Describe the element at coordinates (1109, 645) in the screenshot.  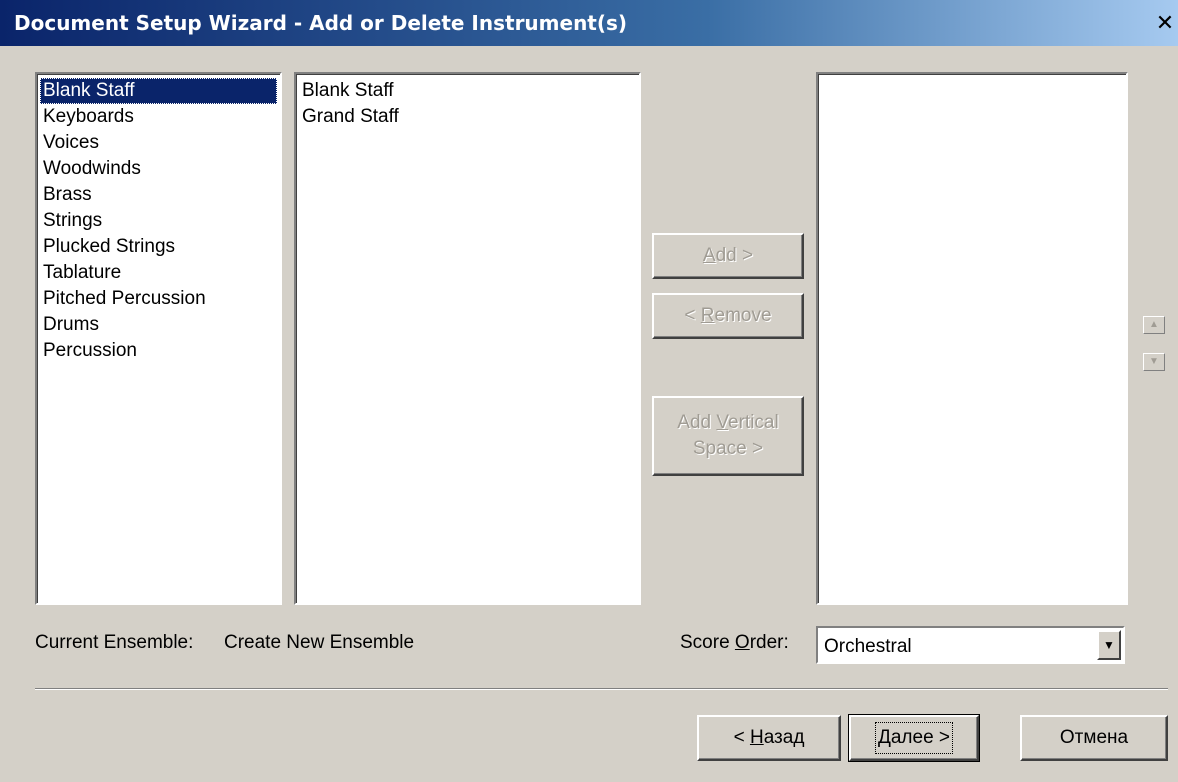
I see `chevron-down-icon: ▼` at that location.